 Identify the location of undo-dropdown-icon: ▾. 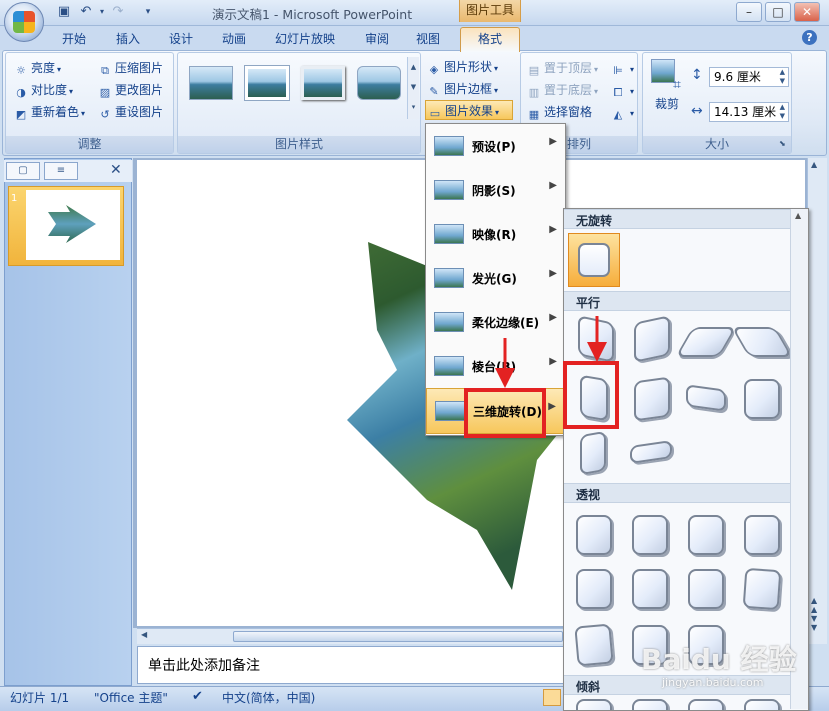
(102, 12).